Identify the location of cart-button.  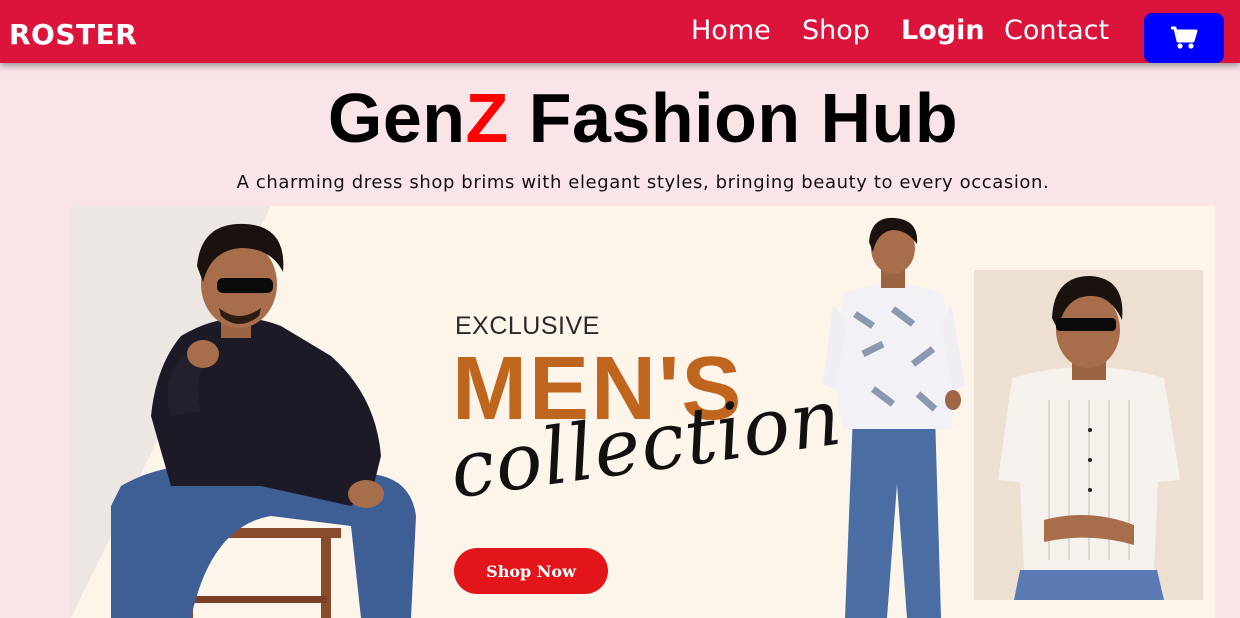
(1184, 38).